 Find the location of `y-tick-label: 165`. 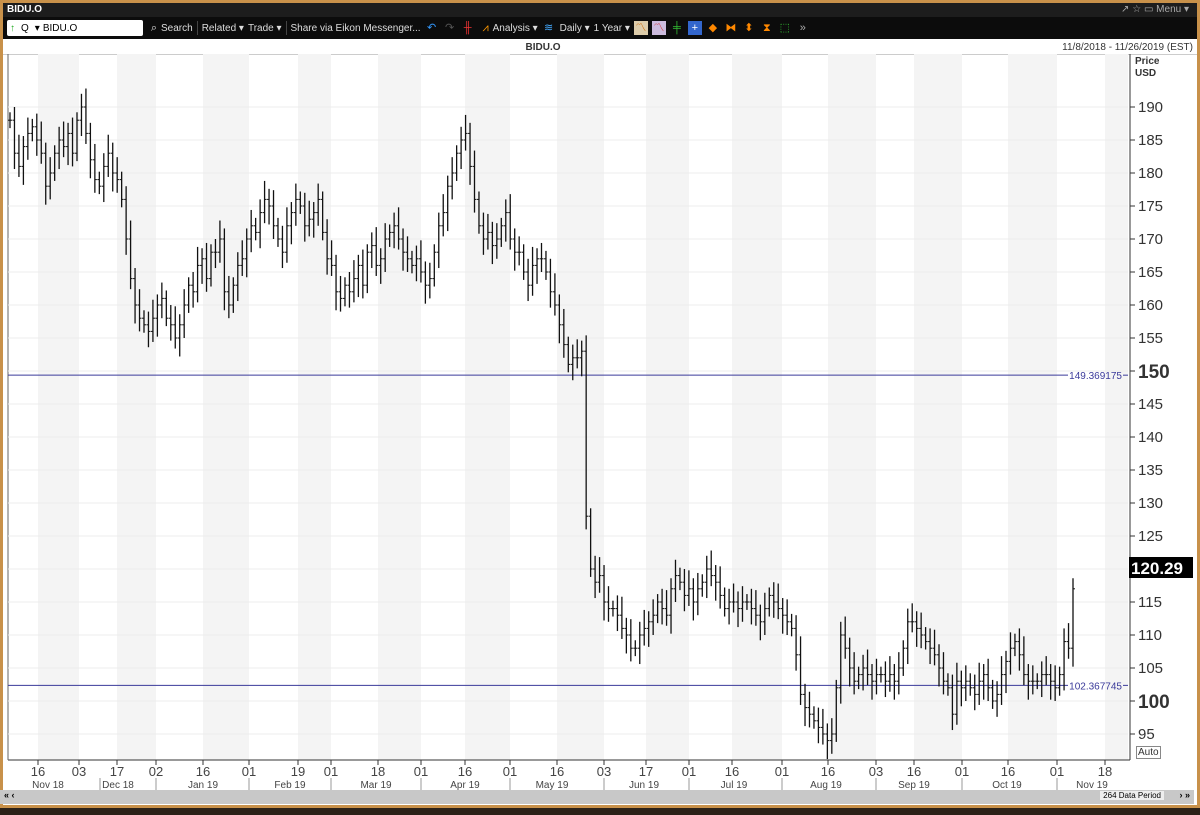

y-tick-label: 165 is located at coordinates (1150, 272).